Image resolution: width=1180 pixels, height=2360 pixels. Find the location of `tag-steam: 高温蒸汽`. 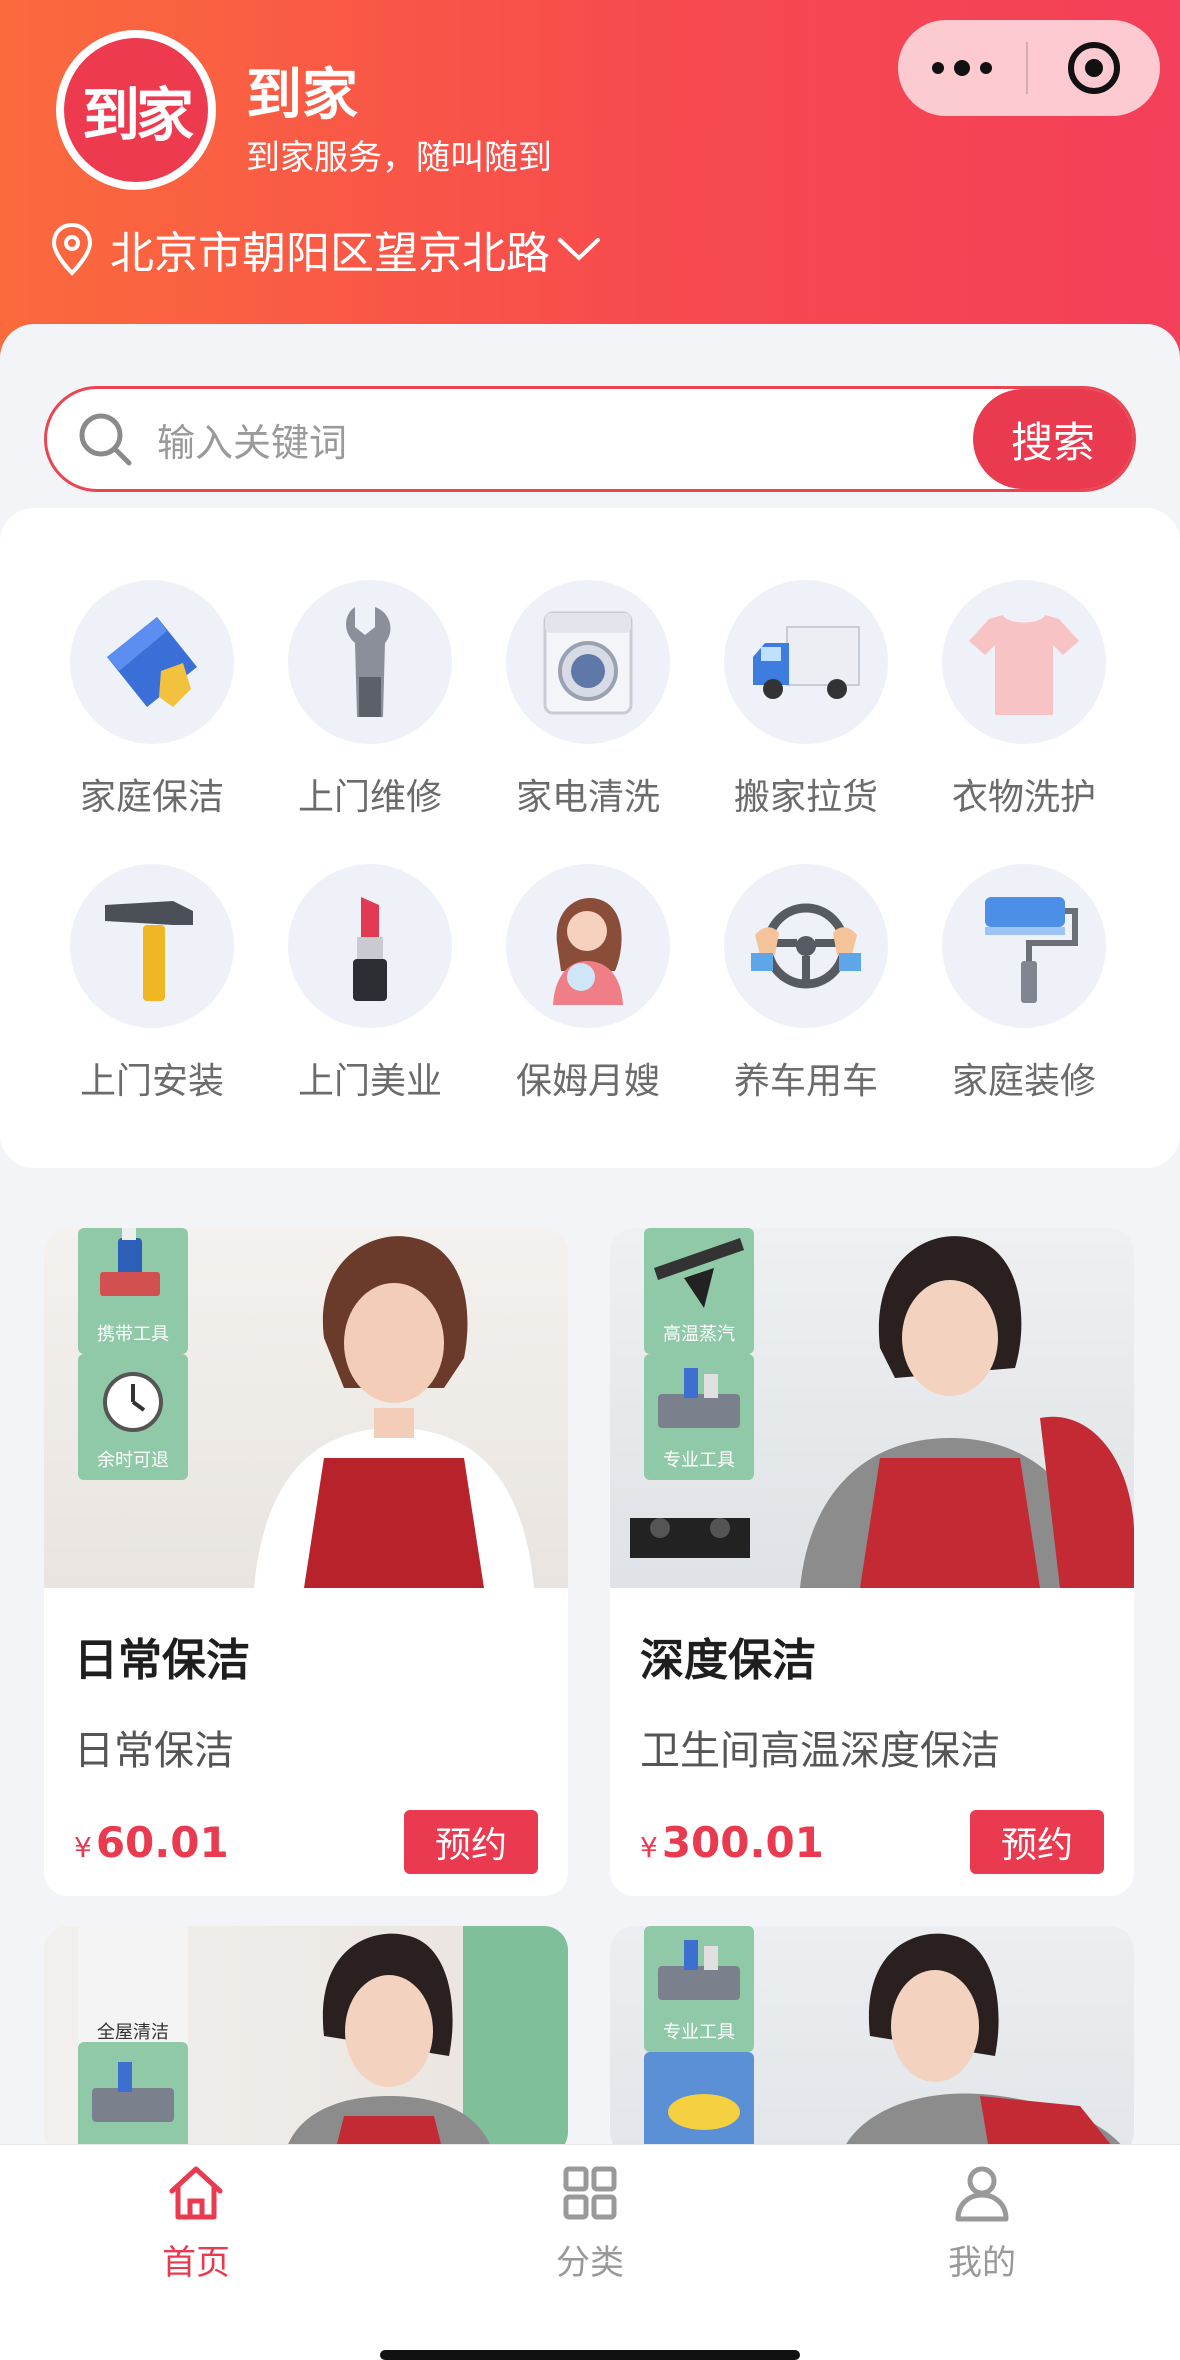

tag-steam: 高温蒸汽 is located at coordinates (699, 1291).